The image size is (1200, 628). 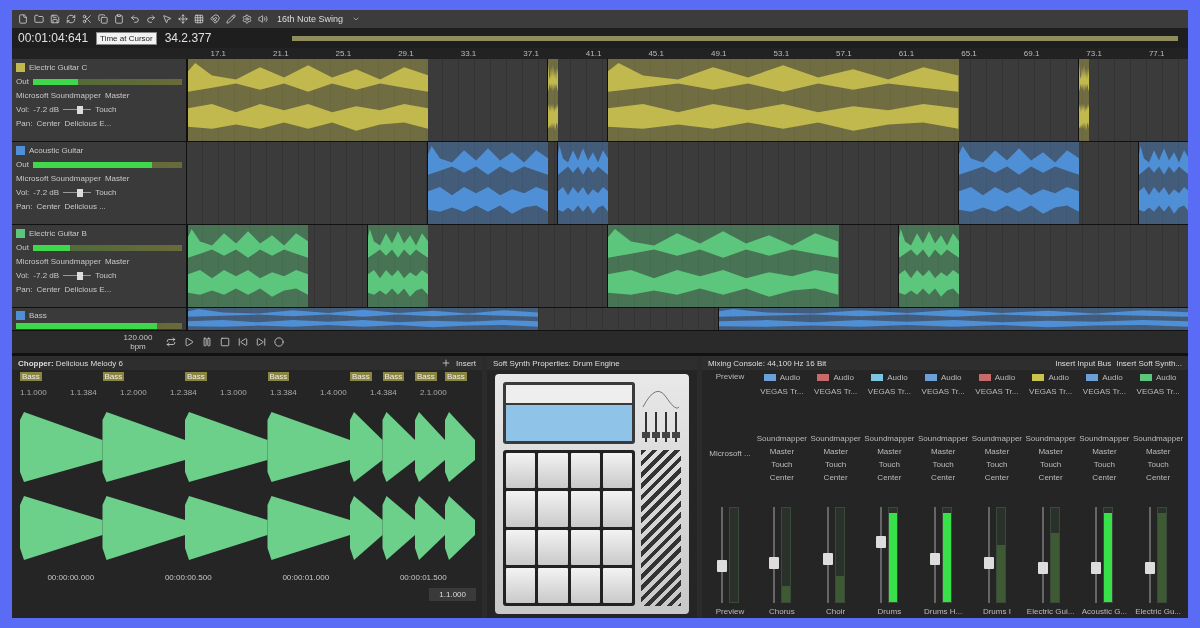 What do you see at coordinates (55, 19) in the screenshot?
I see `save-icon` at bounding box center [55, 19].